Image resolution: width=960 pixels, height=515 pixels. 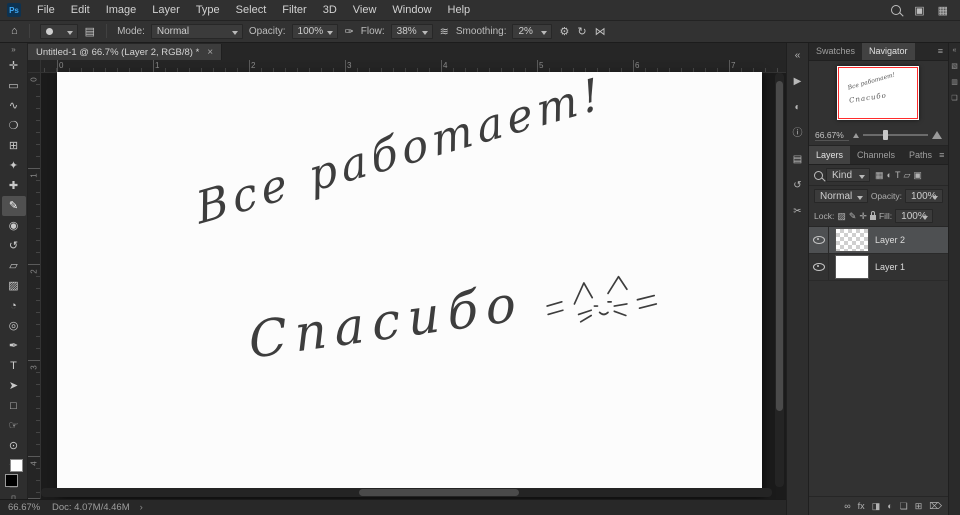 I want to click on lasso-tool: ∿, so click(x=14, y=106).